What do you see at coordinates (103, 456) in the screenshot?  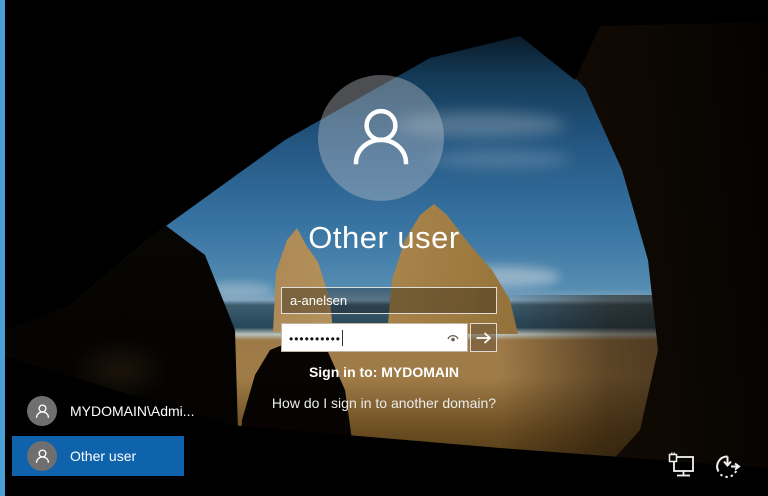 I see `user-list-item-label: Other user` at bounding box center [103, 456].